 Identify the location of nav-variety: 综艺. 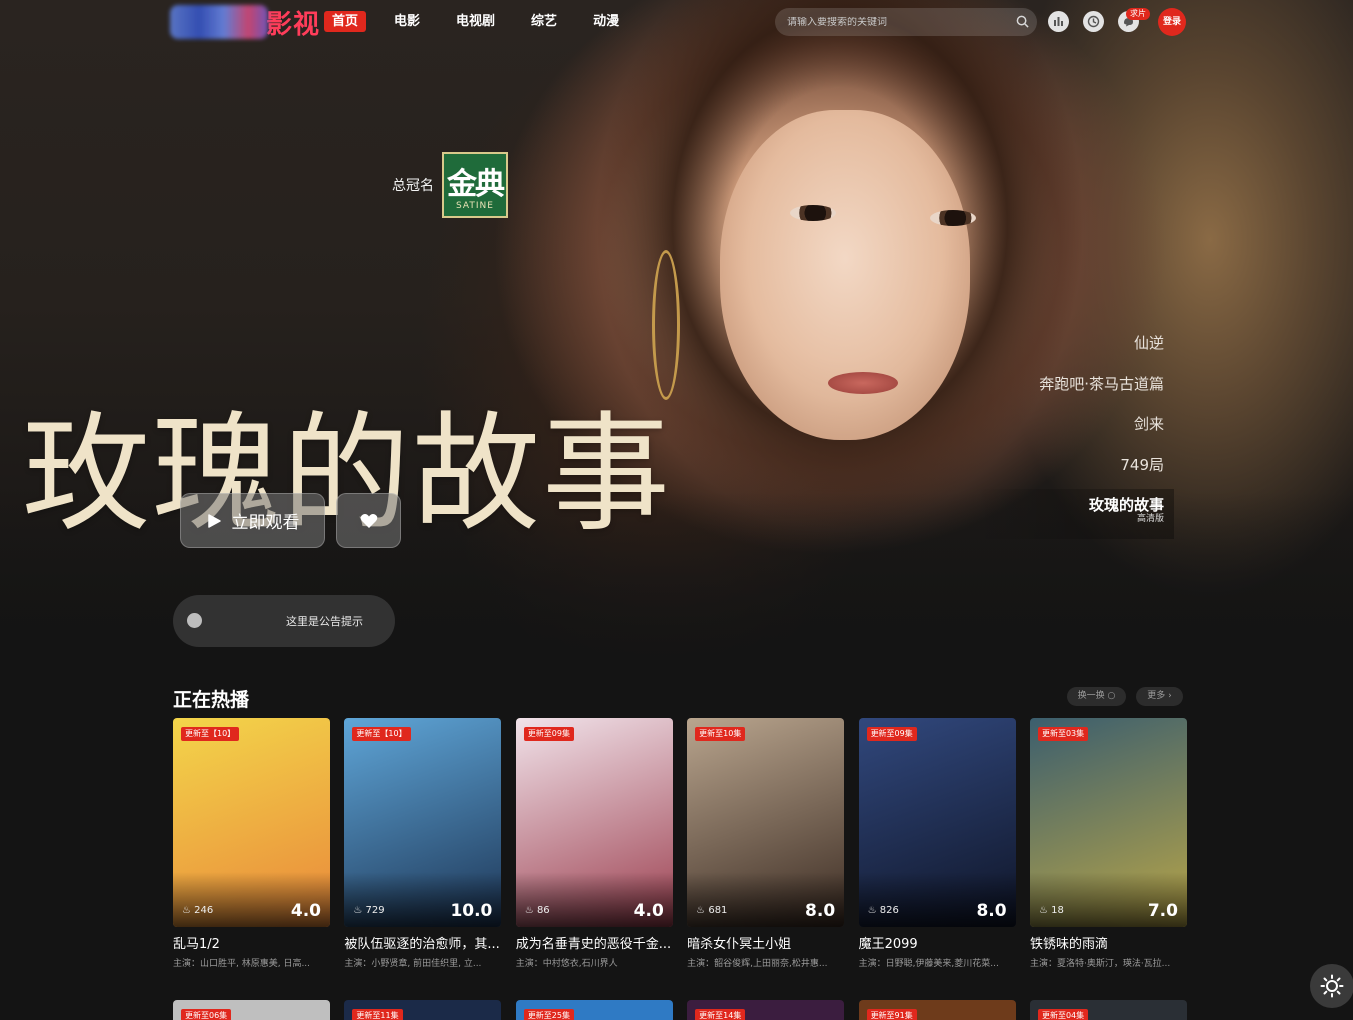
(544, 21).